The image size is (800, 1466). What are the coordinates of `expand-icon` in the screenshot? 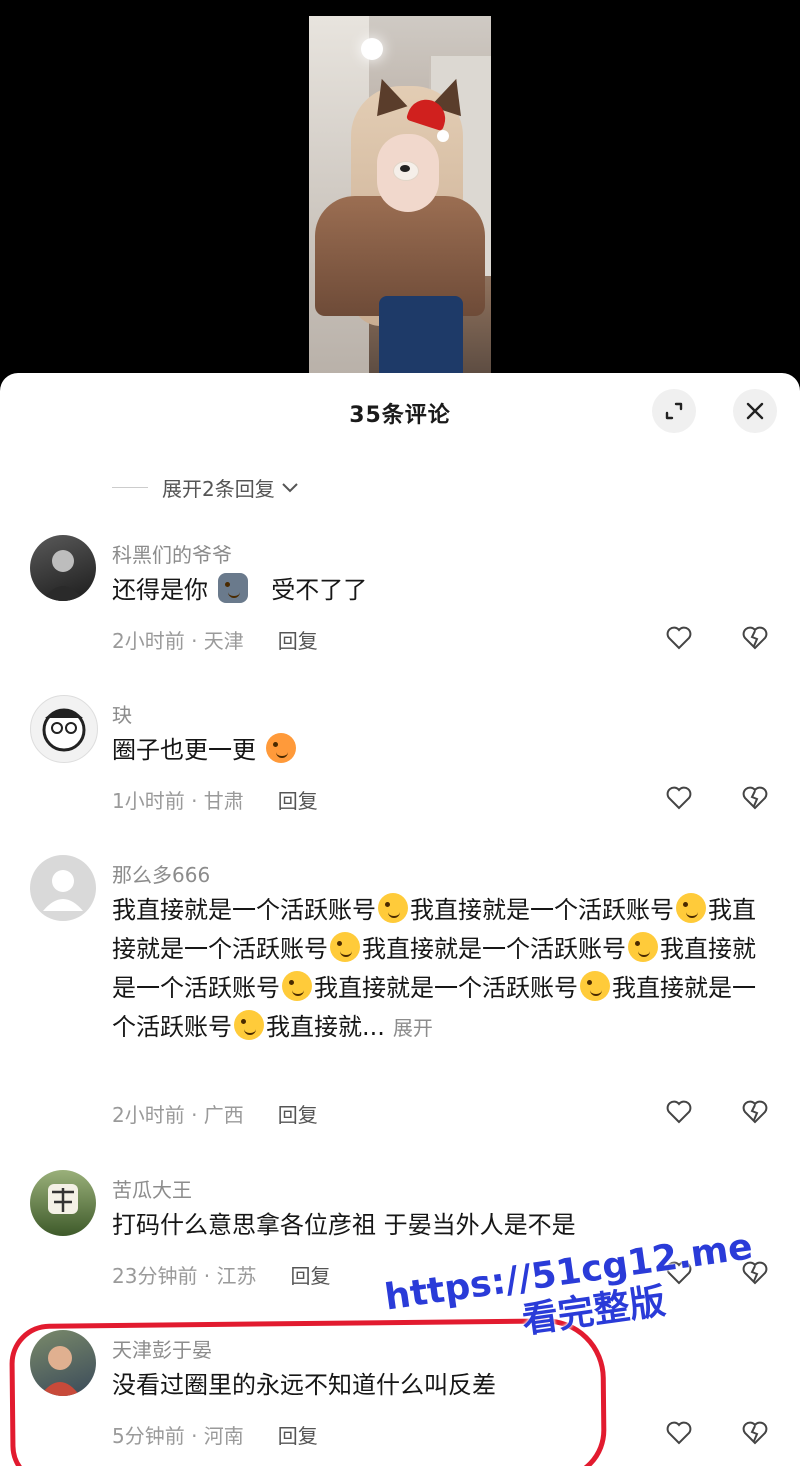 It's located at (674, 411).